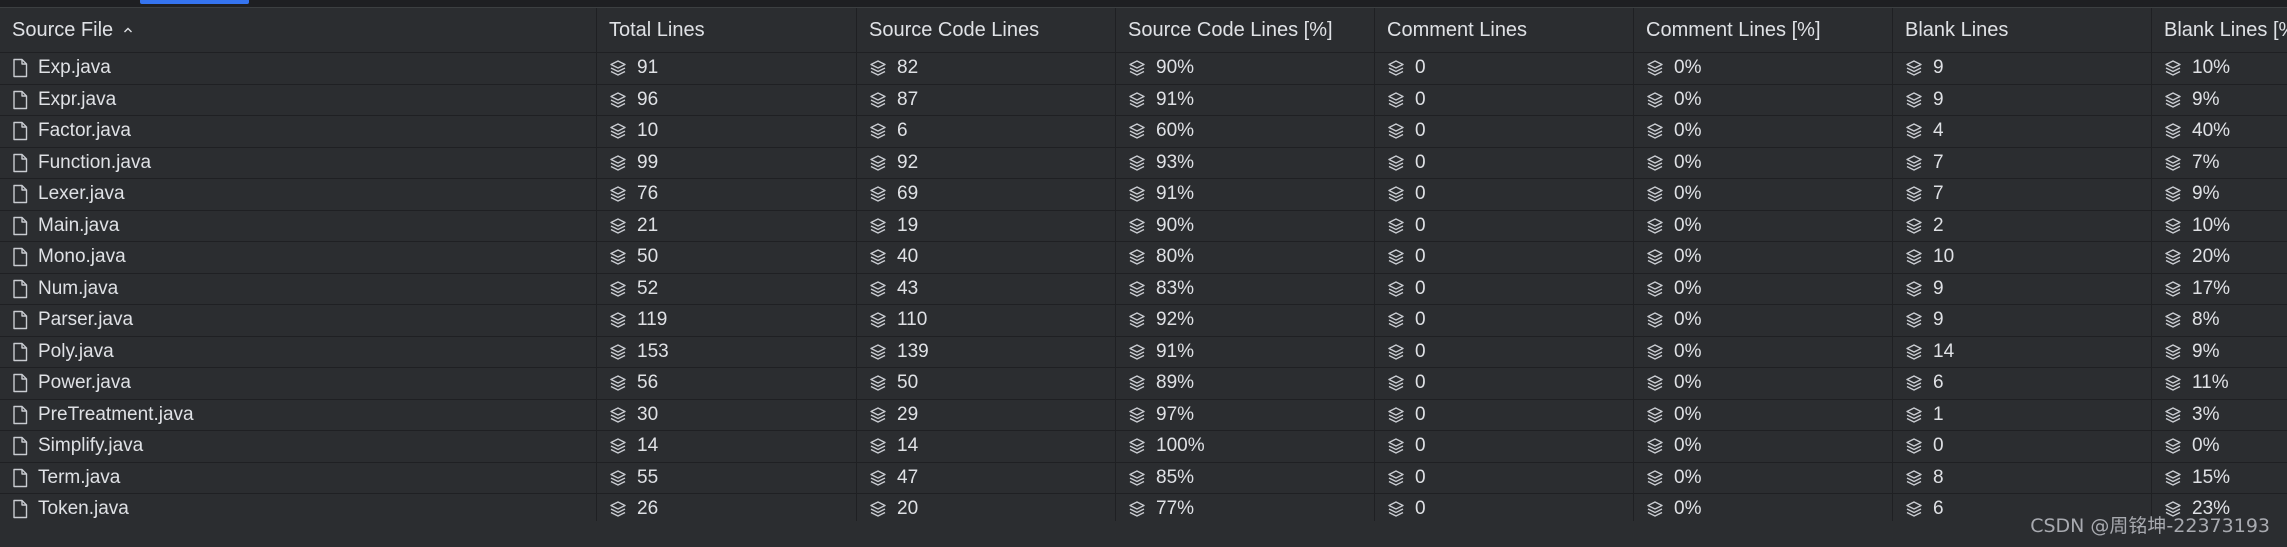 The height and width of the screenshot is (547, 2287). Describe the element at coordinates (2022, 162) in the screenshot. I see `cell-blank-lines: 7` at that location.